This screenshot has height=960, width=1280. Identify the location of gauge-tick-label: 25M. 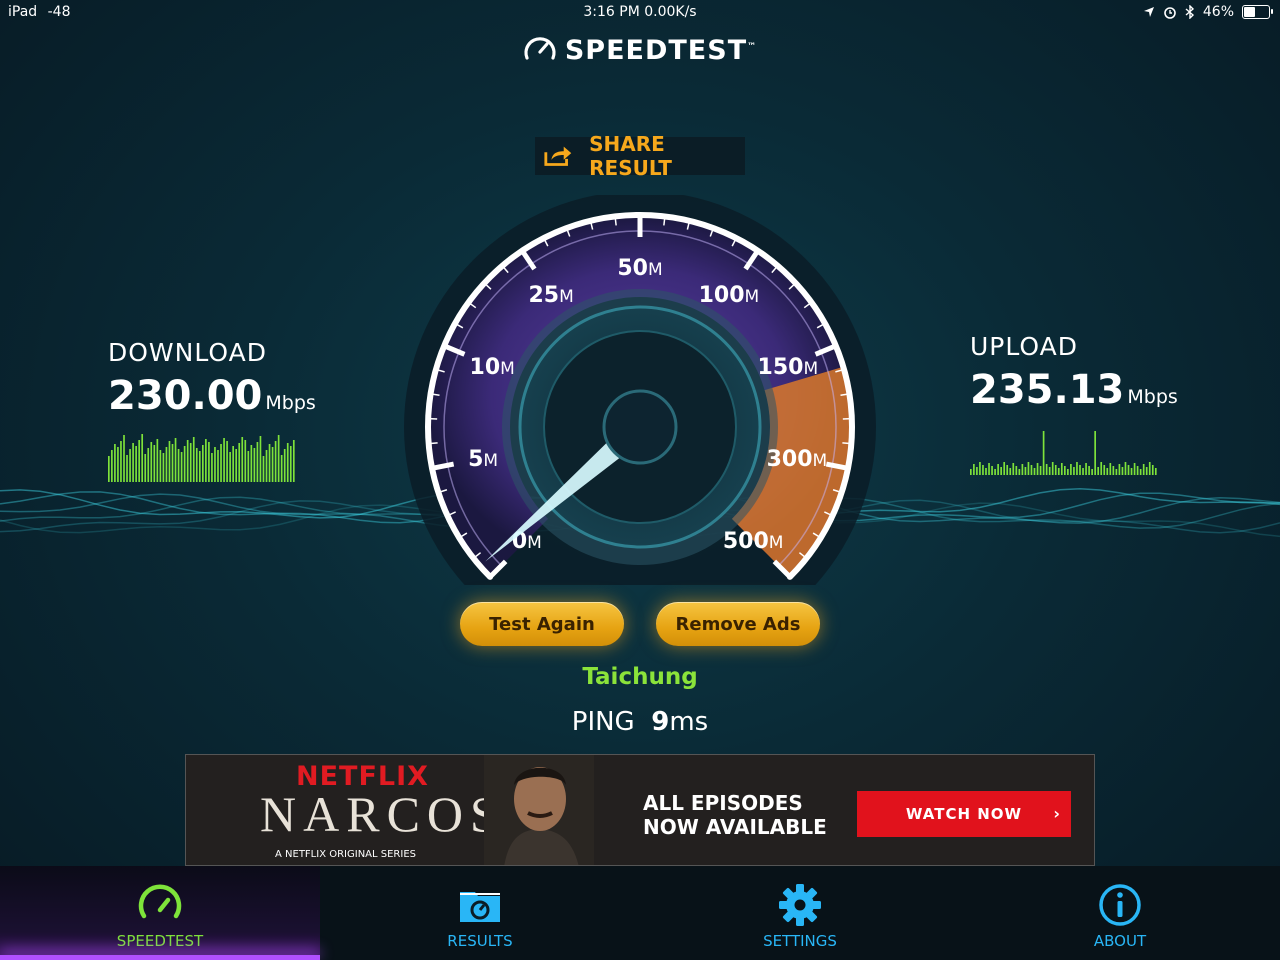
(550, 295).